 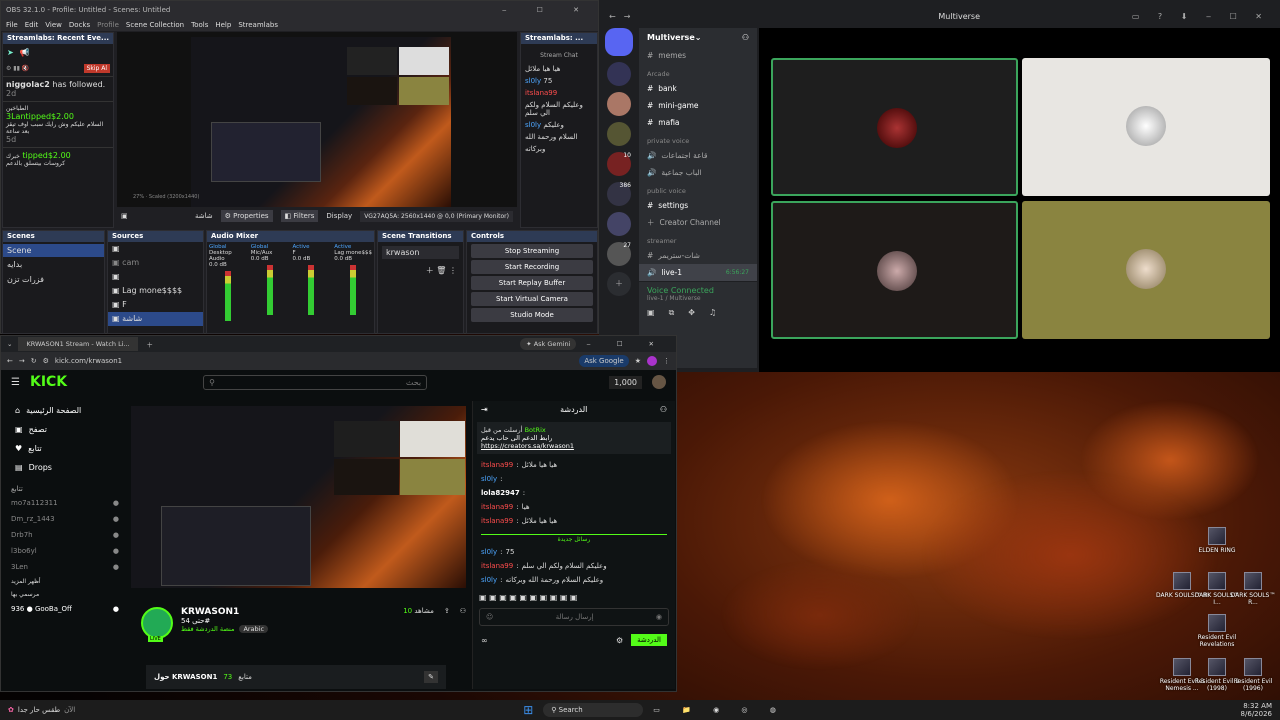 What do you see at coordinates (223, 25) in the screenshot?
I see `menu-help: Help` at bounding box center [223, 25].